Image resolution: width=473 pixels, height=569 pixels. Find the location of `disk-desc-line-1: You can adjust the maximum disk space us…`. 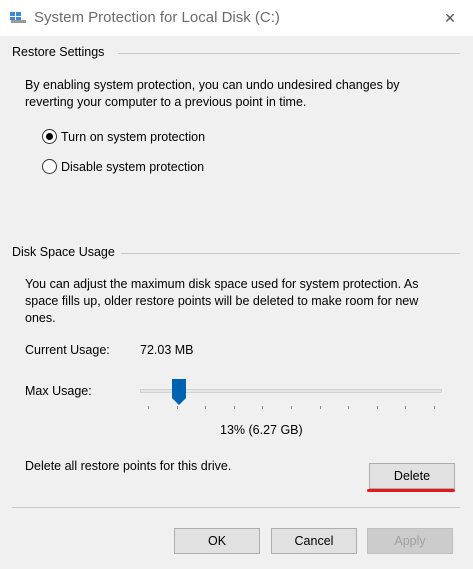

disk-desc-line-1: You can adjust the maximum disk space us… is located at coordinates (222, 284).